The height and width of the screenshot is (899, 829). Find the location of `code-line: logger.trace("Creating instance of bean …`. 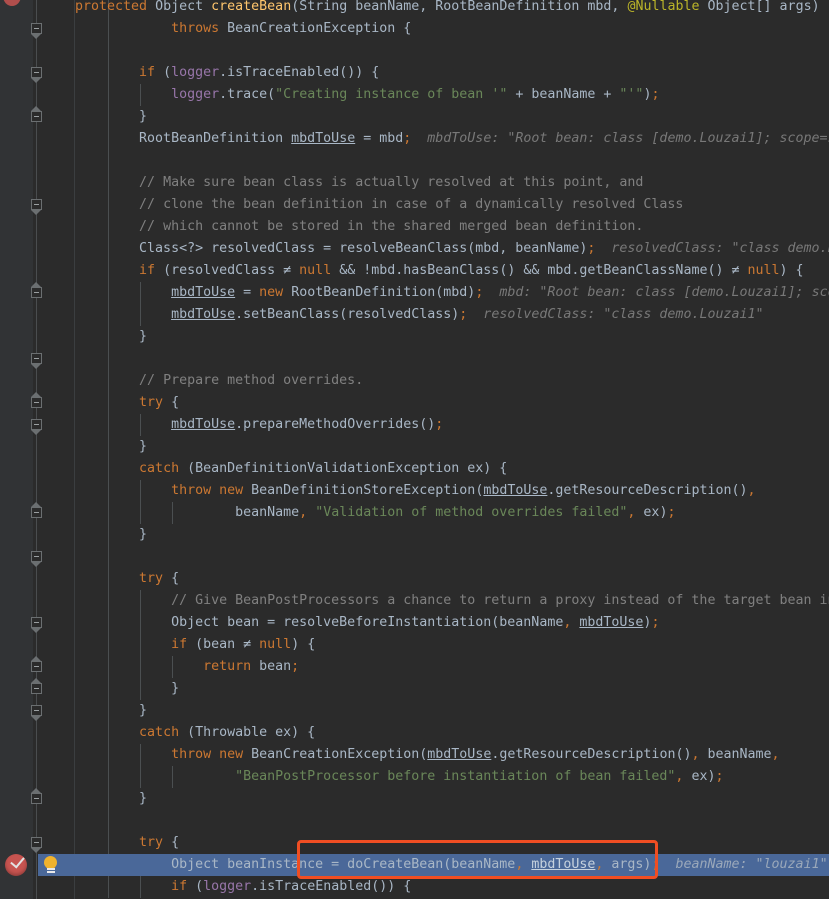

code-line: logger.trace("Creating instance of bean … is located at coordinates (329, 95).